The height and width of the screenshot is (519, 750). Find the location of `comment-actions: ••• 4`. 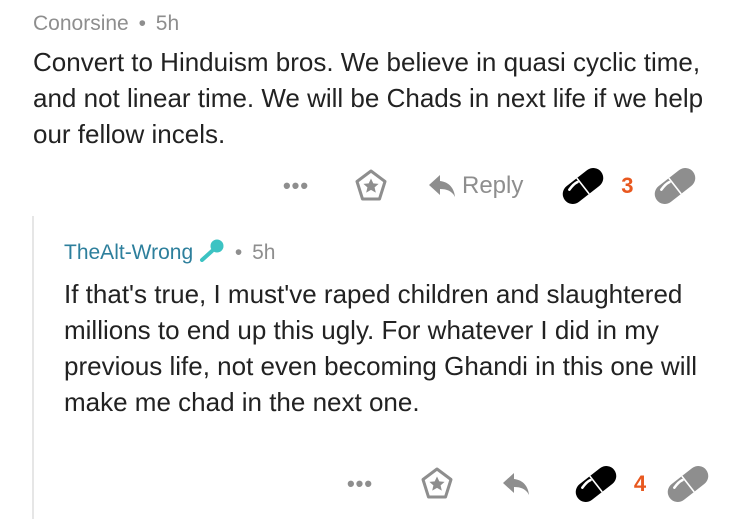

comment-actions: ••• 4 is located at coordinates (527, 484).